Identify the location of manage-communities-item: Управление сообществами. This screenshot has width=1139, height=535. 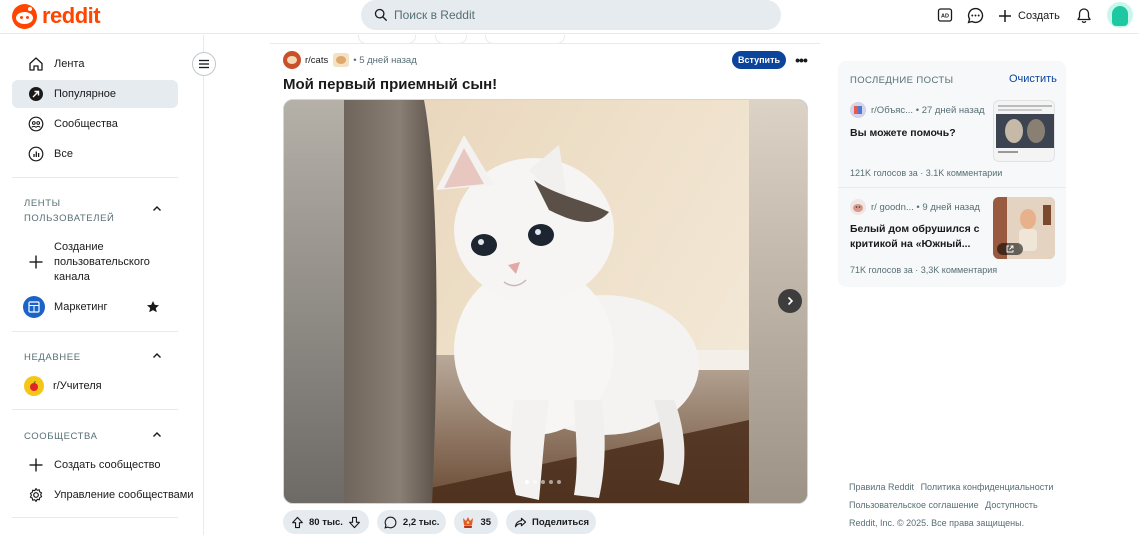
(104, 495).